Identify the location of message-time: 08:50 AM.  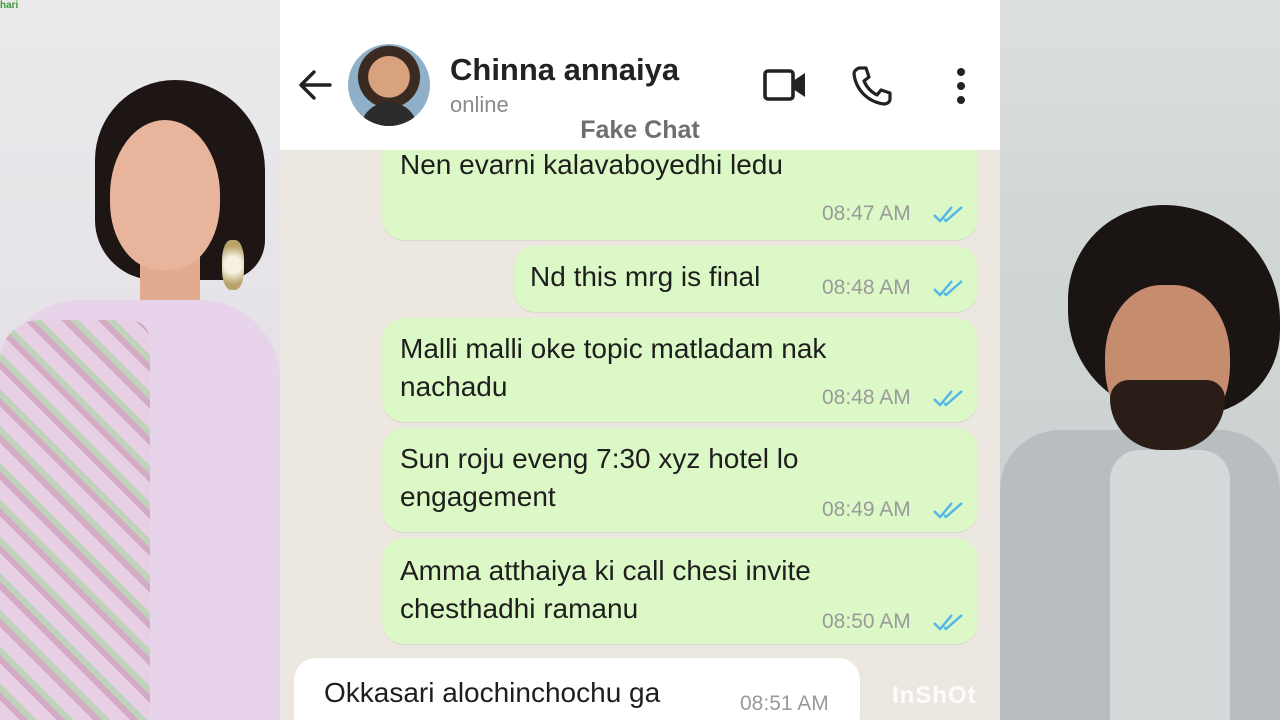
(866, 621).